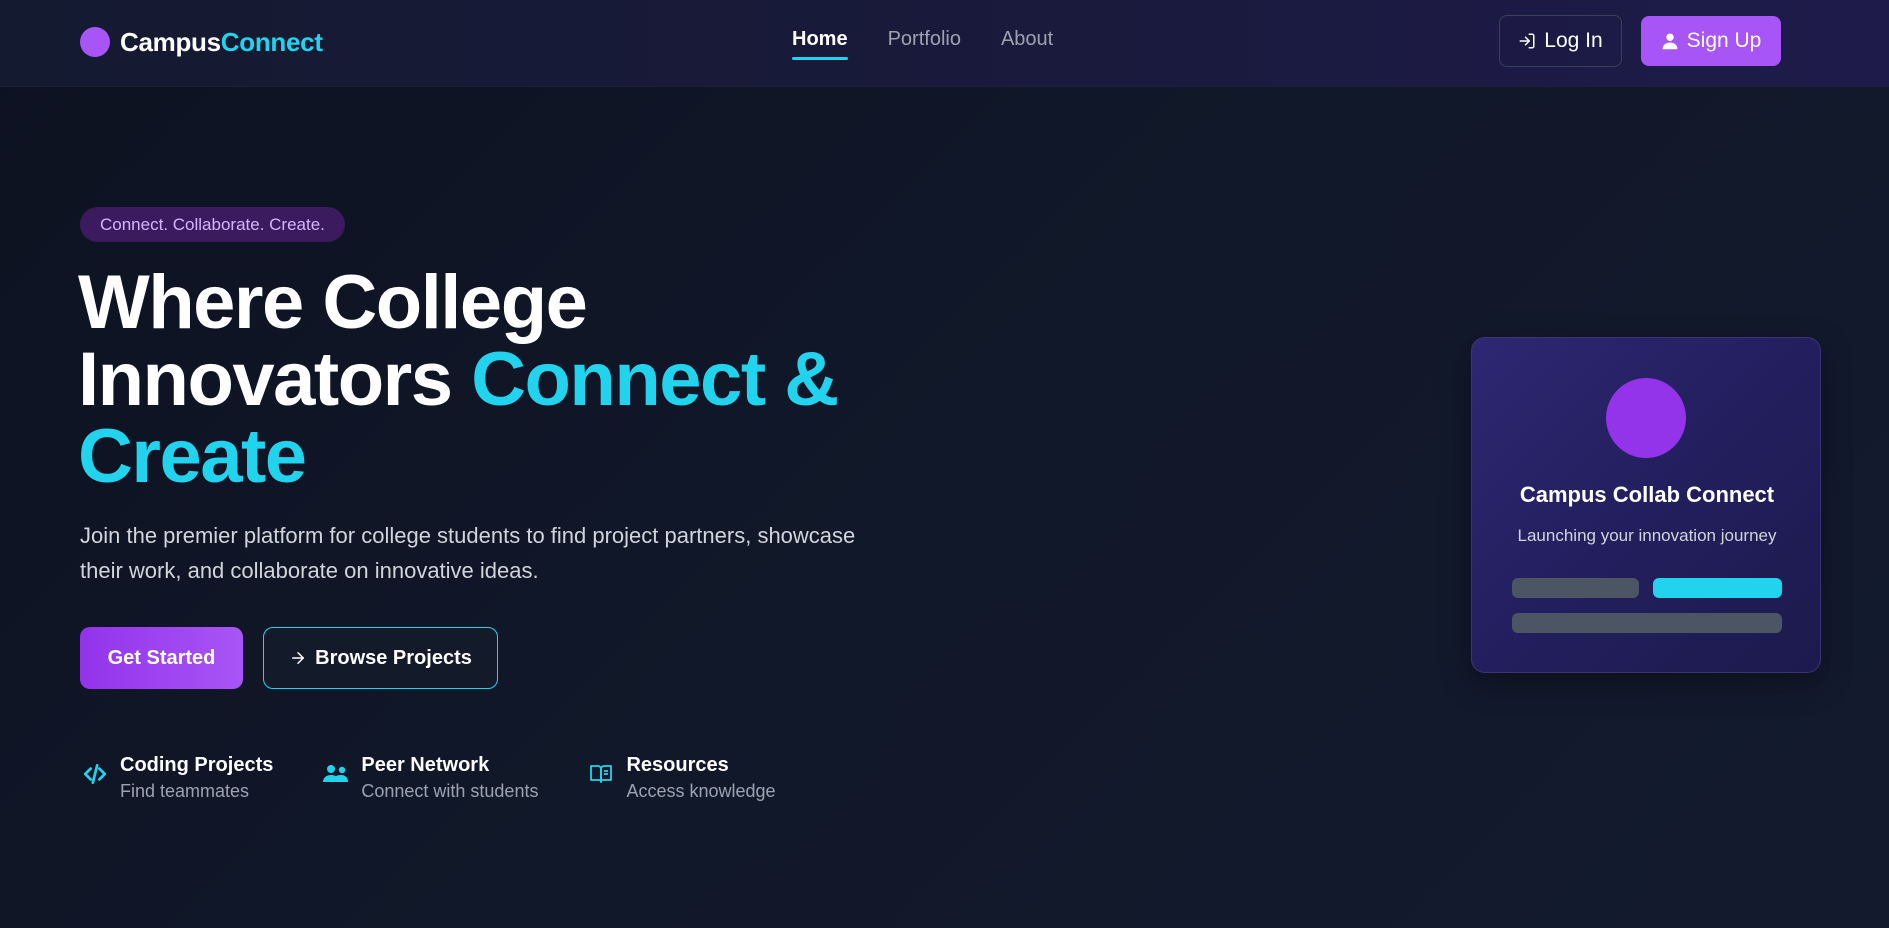 The width and height of the screenshot is (1889, 928). What do you see at coordinates (197, 765) in the screenshot?
I see `feature-title: Coding Projects` at bounding box center [197, 765].